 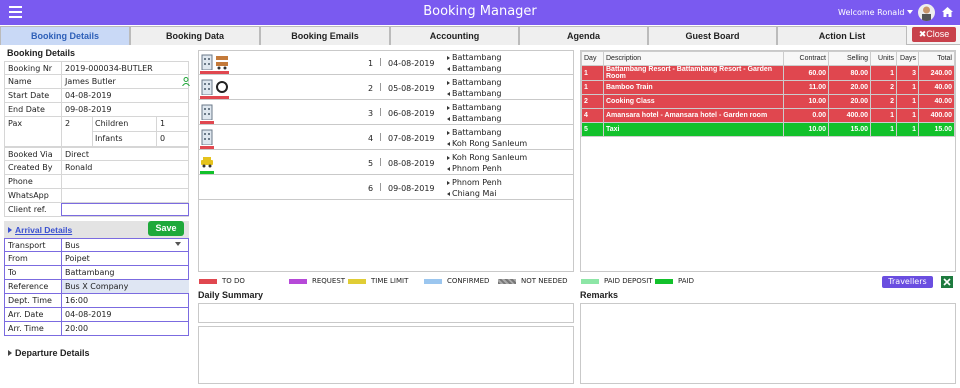 I want to click on arrival-label: Arr. Time, so click(x=26, y=328).